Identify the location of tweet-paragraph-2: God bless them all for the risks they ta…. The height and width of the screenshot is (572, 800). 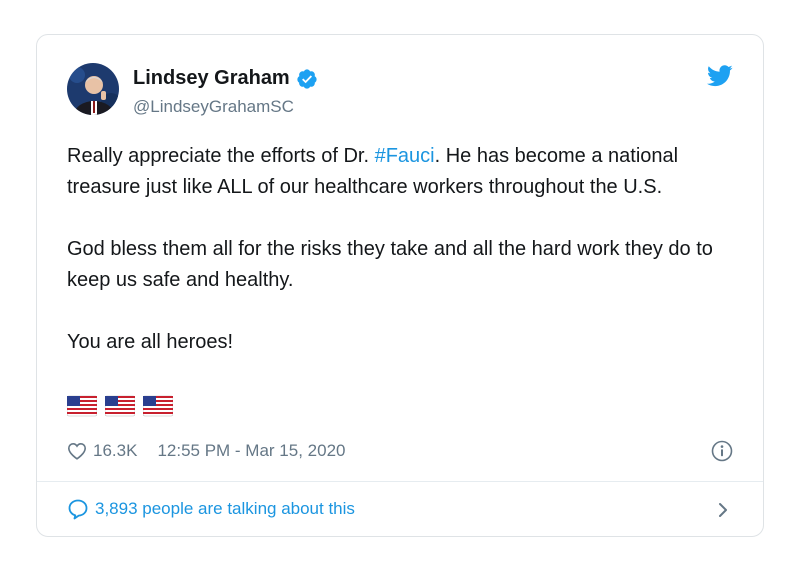
(390, 264).